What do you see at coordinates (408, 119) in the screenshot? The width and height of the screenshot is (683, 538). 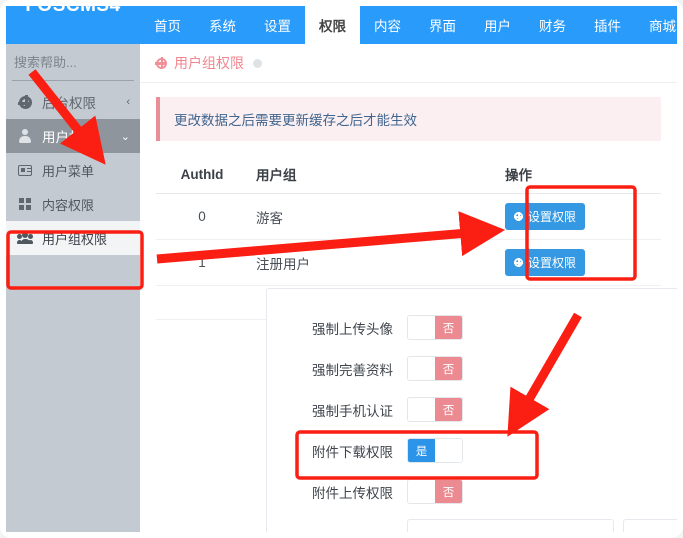 I see `cache-notice-alert: 更改数据之后需要更新缓存之后才能生效` at bounding box center [408, 119].